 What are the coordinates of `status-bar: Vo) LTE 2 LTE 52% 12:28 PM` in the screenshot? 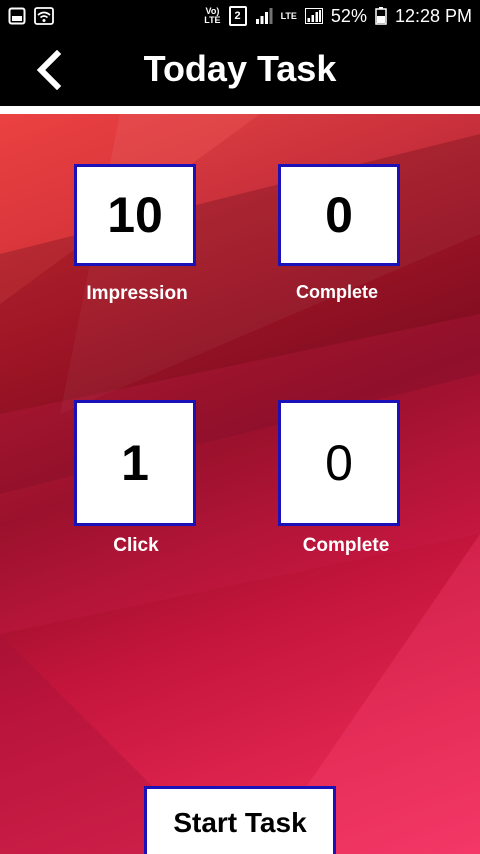 It's located at (240, 16).